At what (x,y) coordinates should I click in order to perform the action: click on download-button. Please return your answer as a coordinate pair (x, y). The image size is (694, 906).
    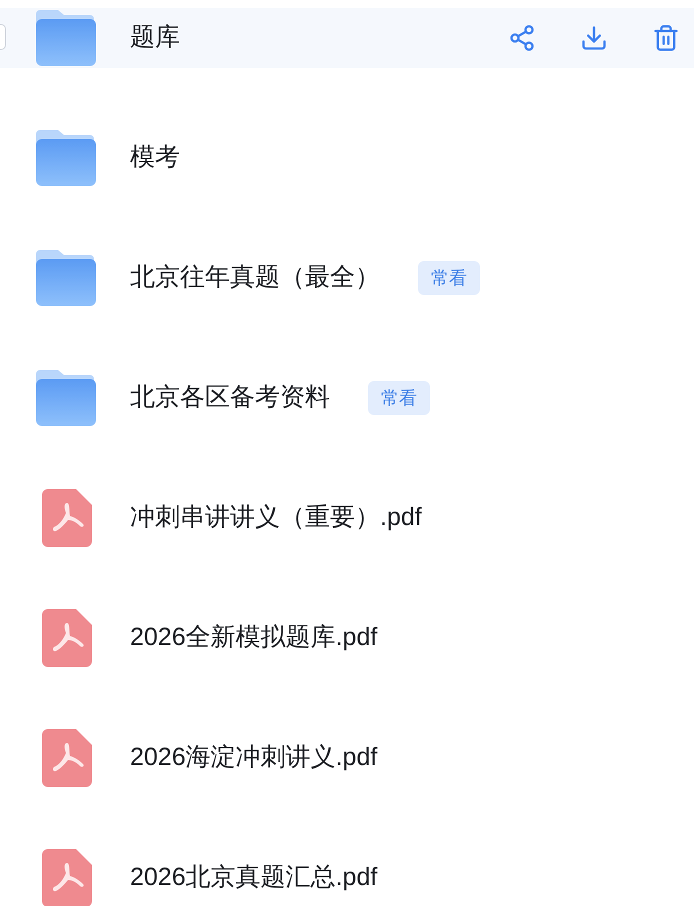
    Looking at the image, I should click on (594, 38).